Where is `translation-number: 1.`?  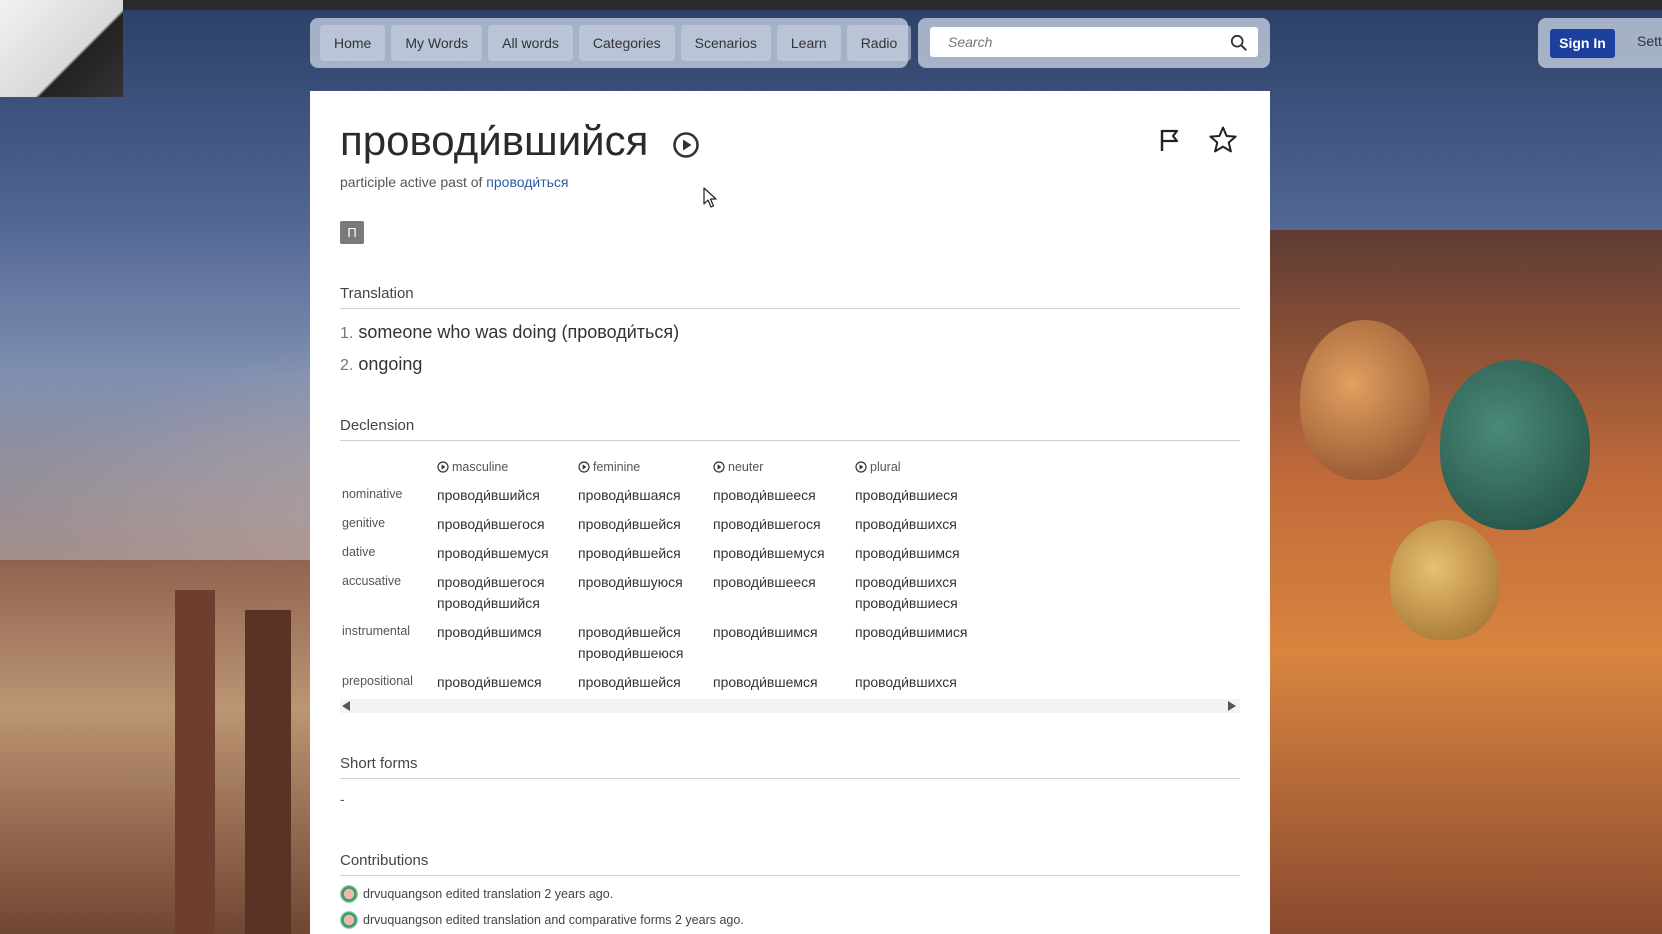 translation-number: 1. is located at coordinates (347, 333).